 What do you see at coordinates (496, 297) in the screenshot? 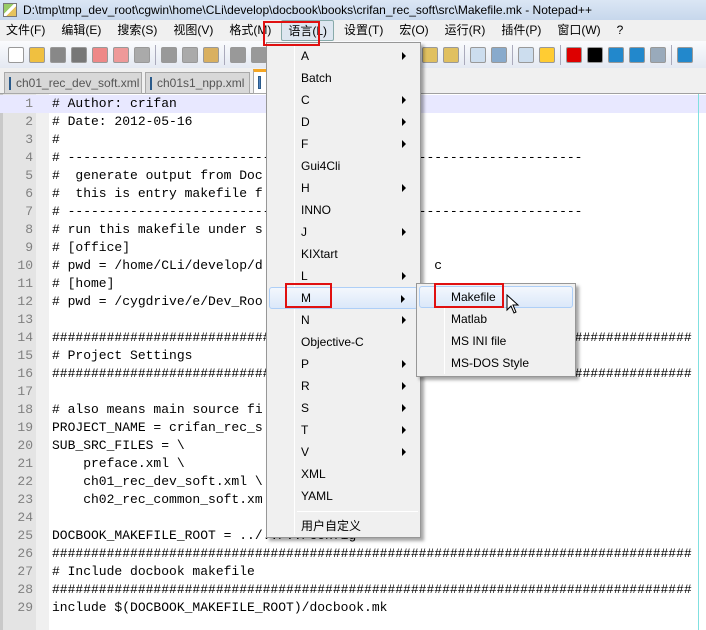
I see `submenu-item-makefile: Makefile` at bounding box center [496, 297].